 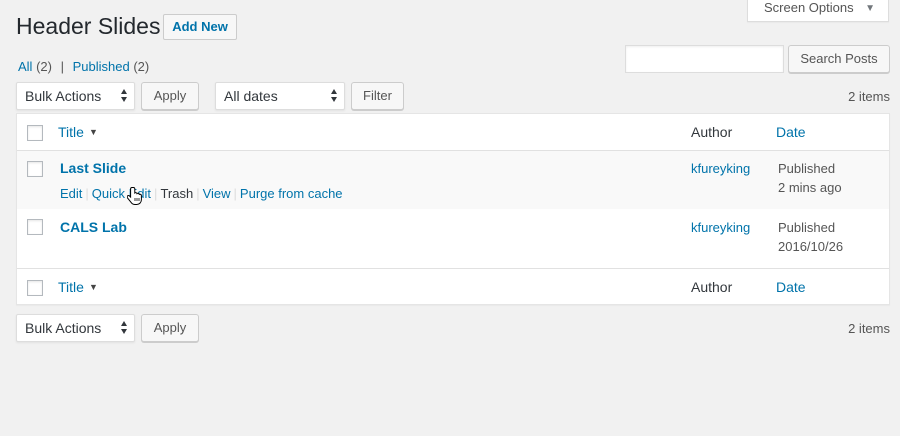 I want to click on search-input, so click(x=704, y=59).